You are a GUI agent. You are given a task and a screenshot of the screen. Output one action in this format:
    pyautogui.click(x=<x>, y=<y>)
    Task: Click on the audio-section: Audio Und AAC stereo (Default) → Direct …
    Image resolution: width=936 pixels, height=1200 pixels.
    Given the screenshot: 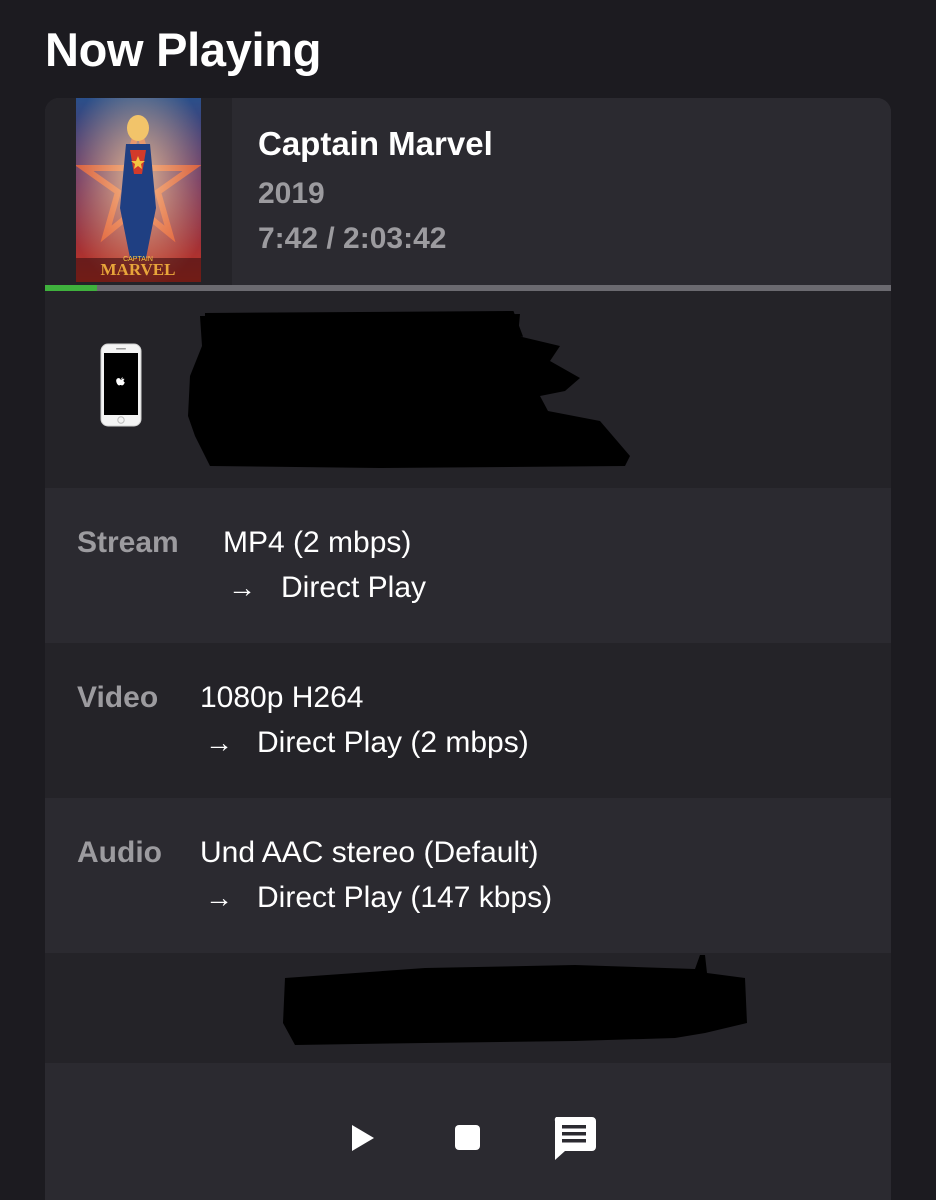 What is the action you would take?
    pyautogui.click(x=468, y=875)
    